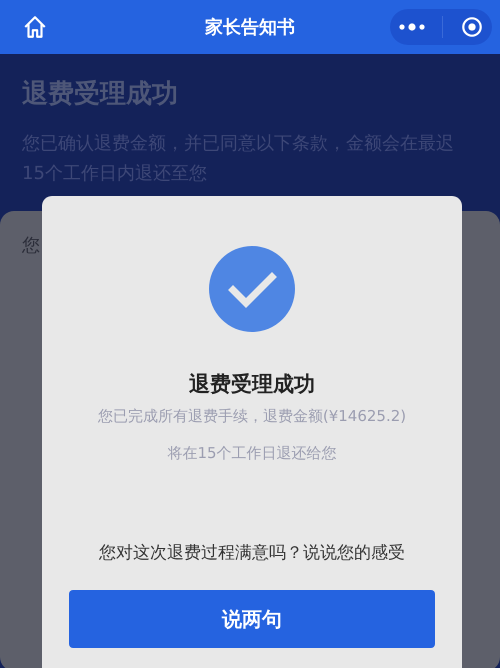 The height and width of the screenshot is (668, 500). I want to click on checkmark-icon, so click(252, 289).